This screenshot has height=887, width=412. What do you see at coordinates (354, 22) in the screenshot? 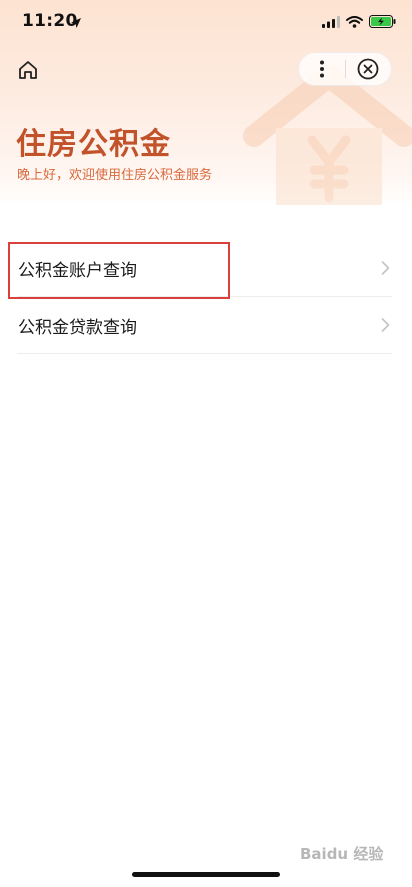
I see `wifi-icon` at bounding box center [354, 22].